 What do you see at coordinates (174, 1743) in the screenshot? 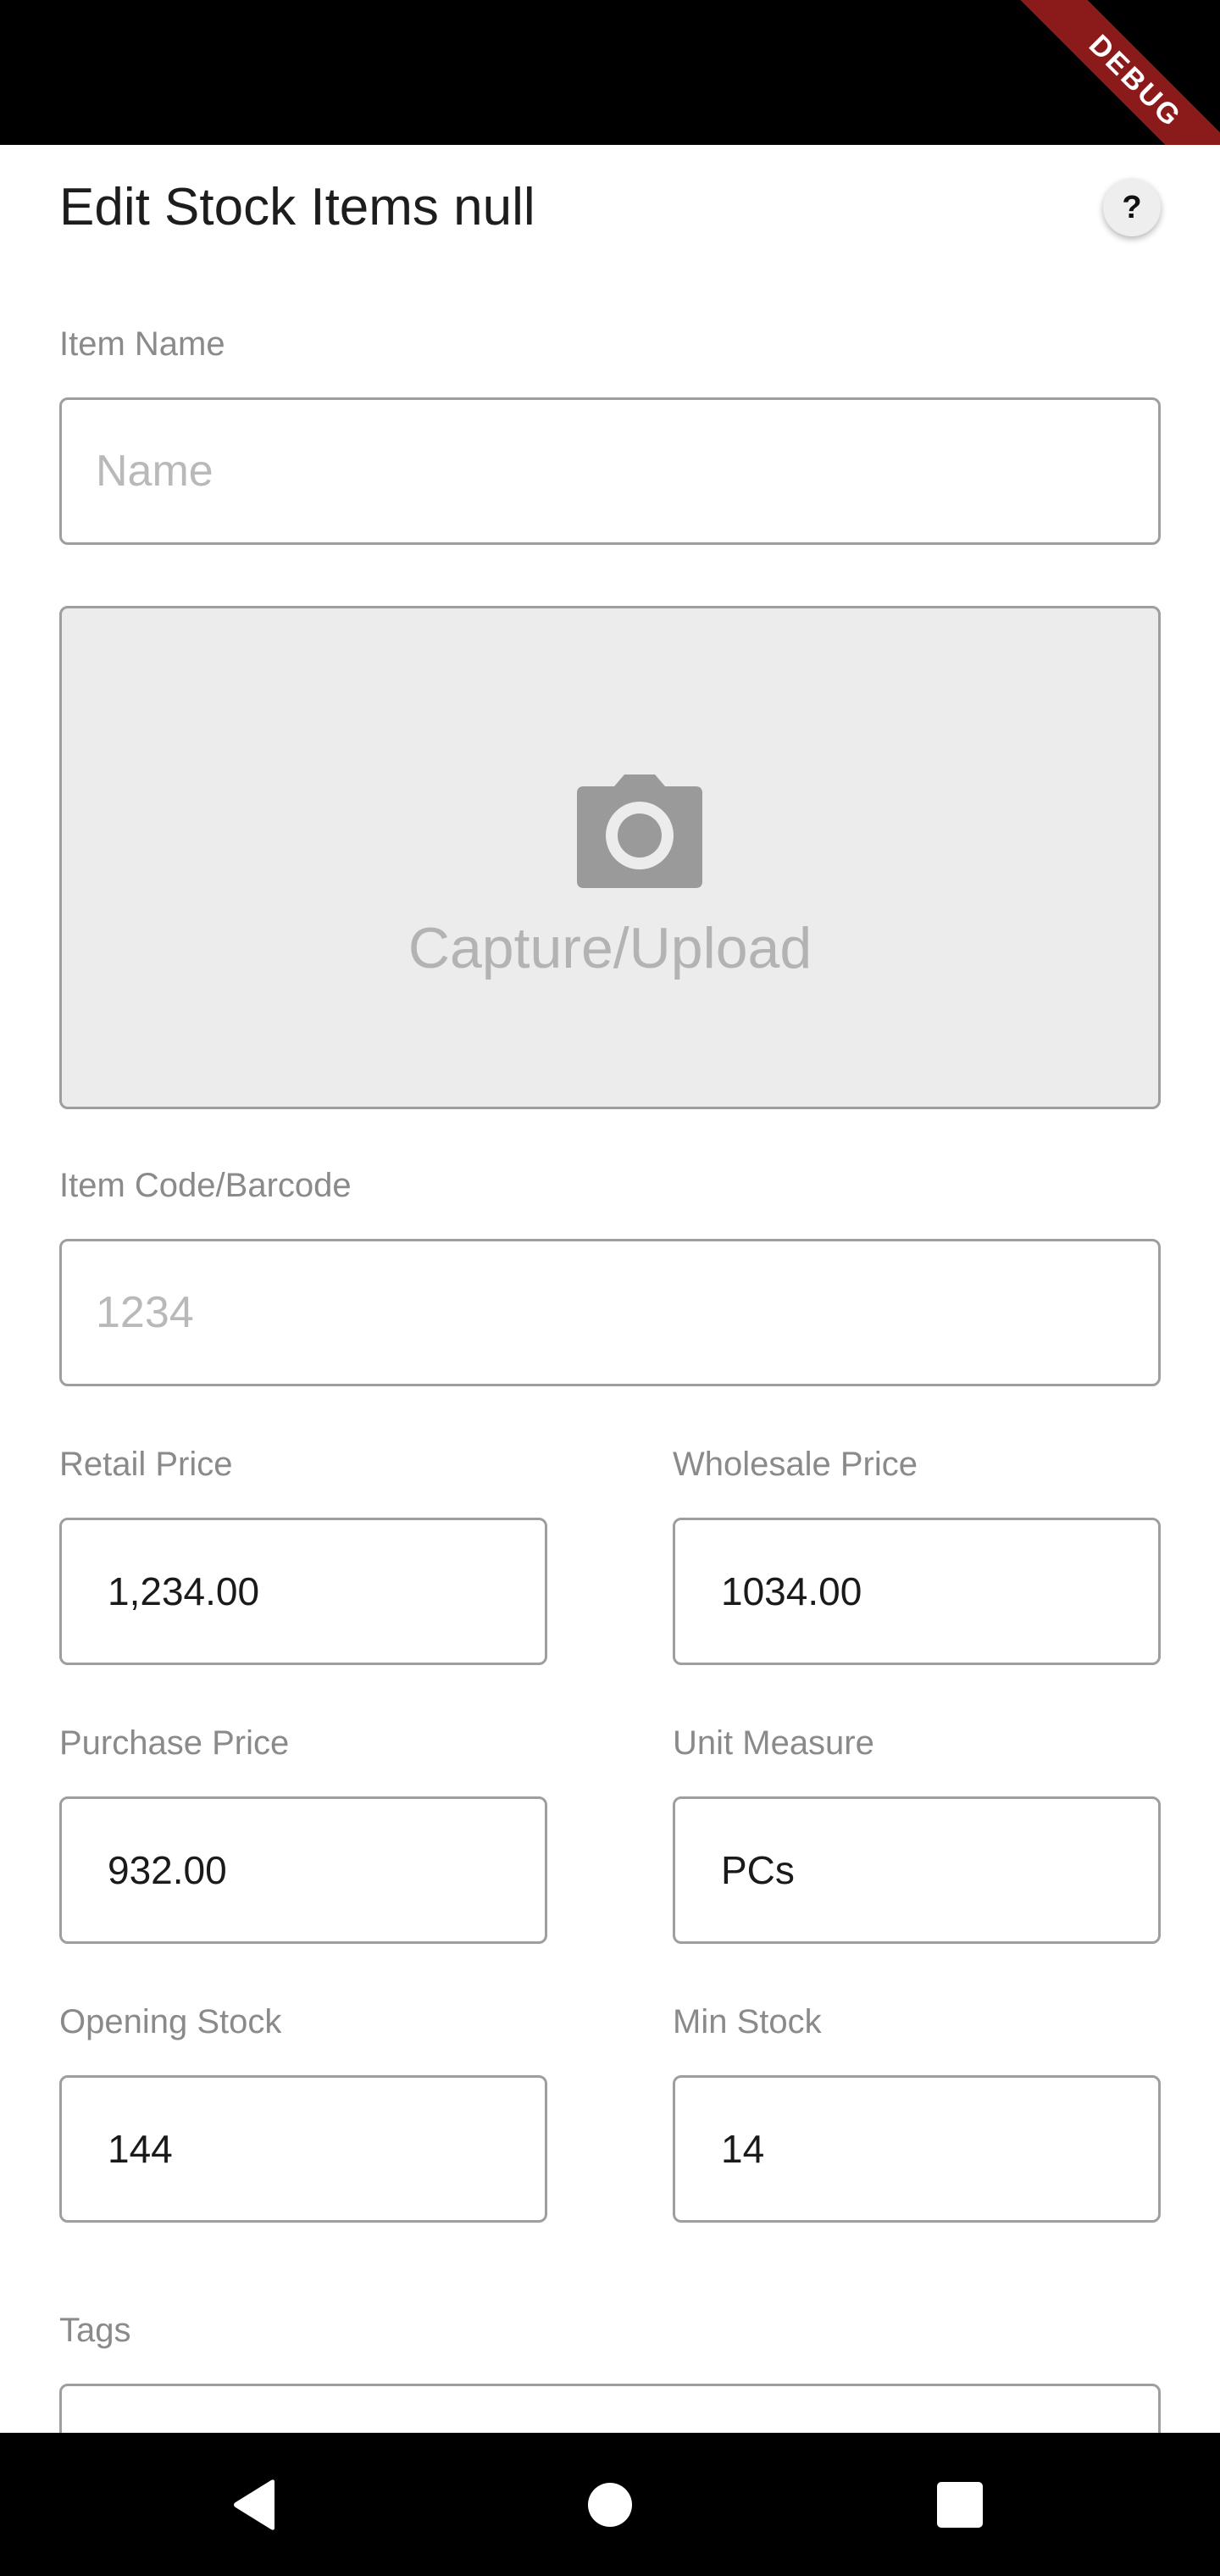
I see `purchase-price-label: Purchase Price` at bounding box center [174, 1743].